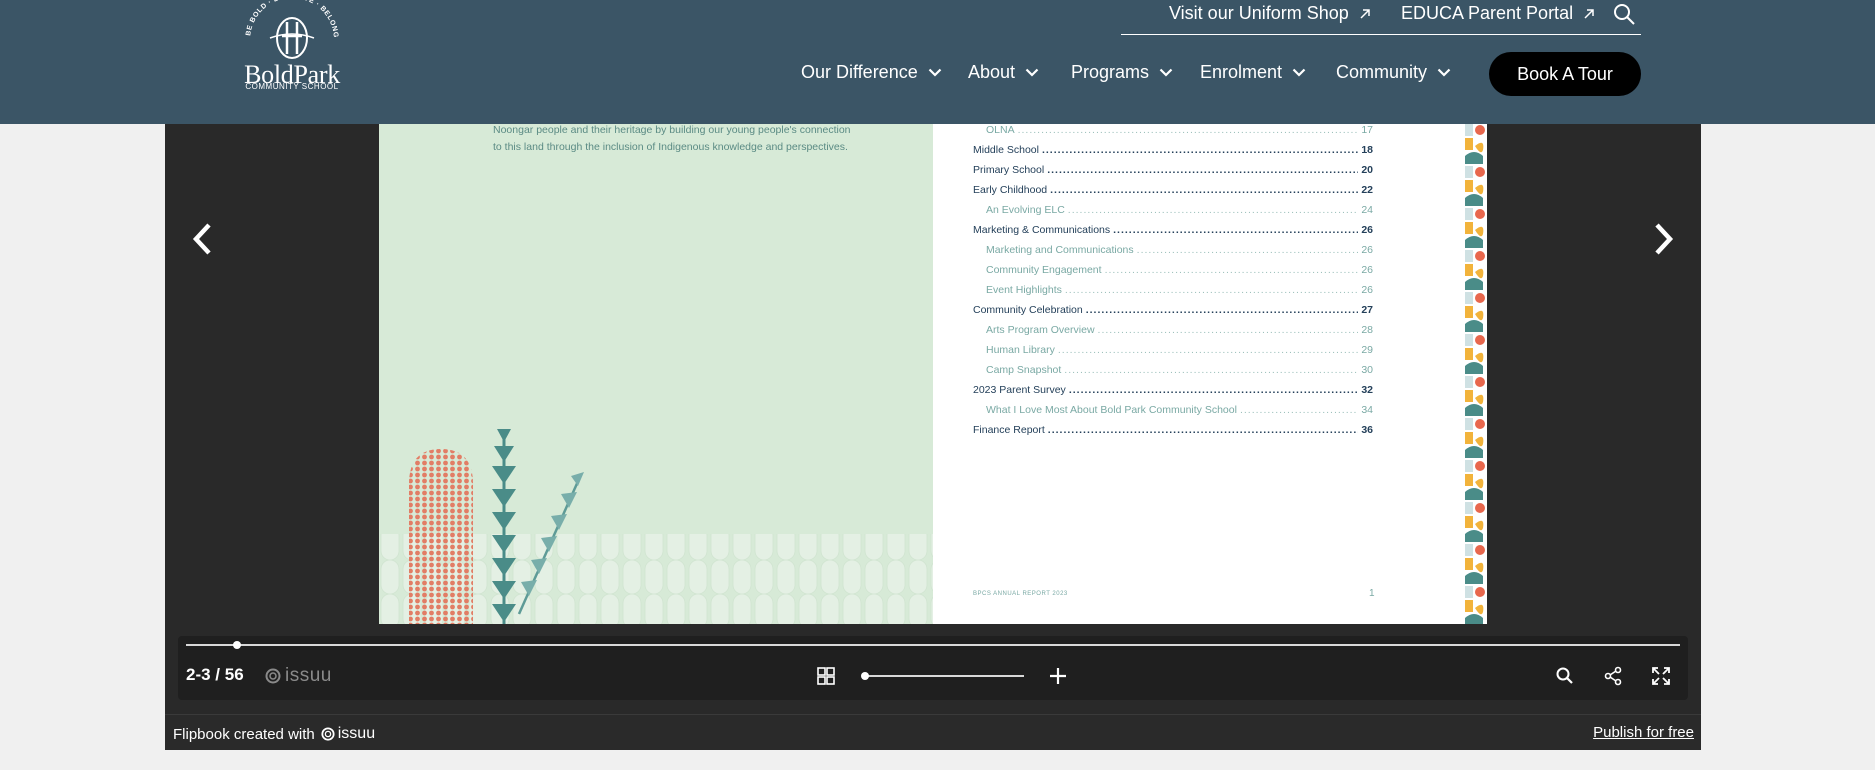  Describe the element at coordinates (244, 734) in the screenshot. I see `flipbook-credit-text: Flipbook created with` at that location.